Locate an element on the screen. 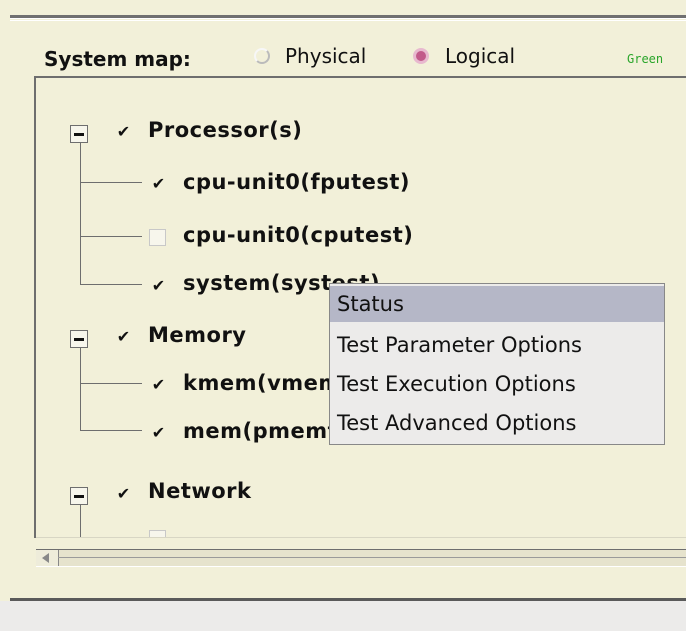  network-checkbox: ✔ is located at coordinates (123, 493).